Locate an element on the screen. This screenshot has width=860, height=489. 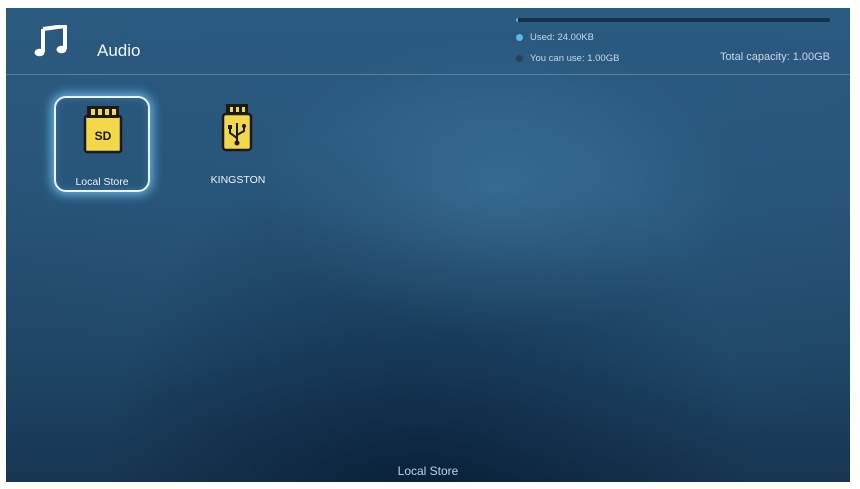
current-location-label: Local Store is located at coordinates (428, 471).